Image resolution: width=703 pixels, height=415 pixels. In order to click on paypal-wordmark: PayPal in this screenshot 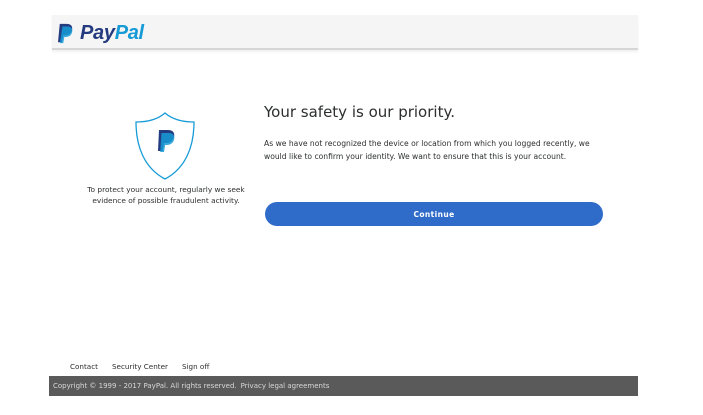, I will do `click(112, 33)`.